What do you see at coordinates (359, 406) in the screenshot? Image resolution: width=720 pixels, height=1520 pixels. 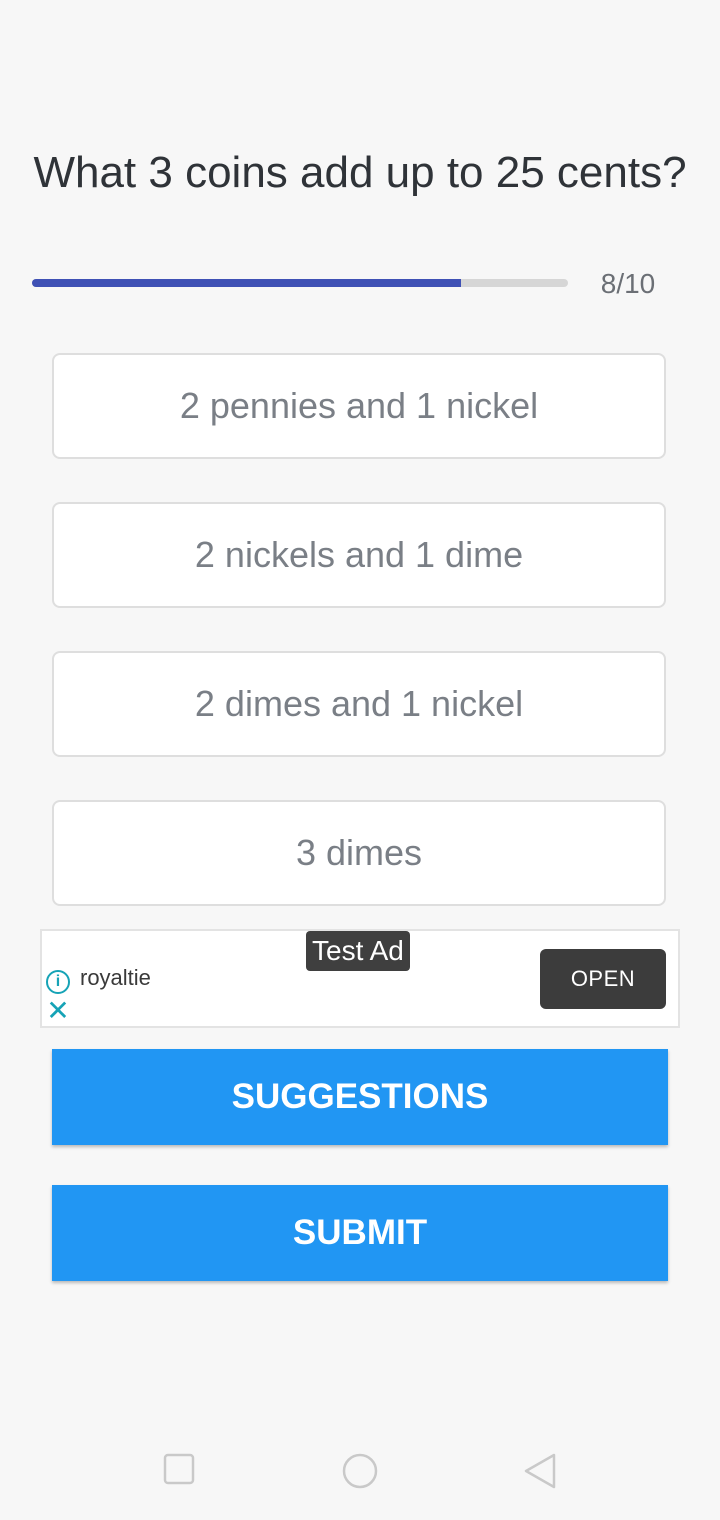 I see `answer-option-1: 2 pennies and 1 nickel` at bounding box center [359, 406].